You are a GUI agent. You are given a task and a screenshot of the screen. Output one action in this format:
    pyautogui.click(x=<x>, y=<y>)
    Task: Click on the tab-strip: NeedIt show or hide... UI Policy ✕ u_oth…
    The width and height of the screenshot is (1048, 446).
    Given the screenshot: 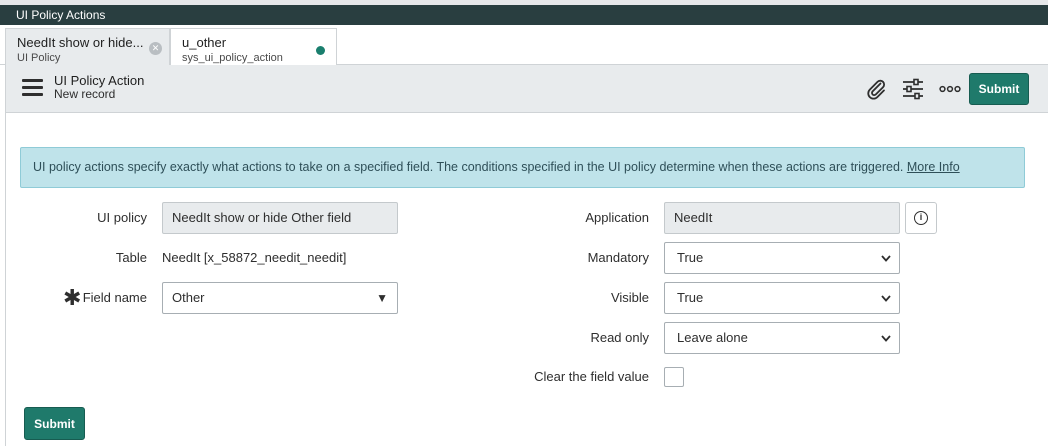 What is the action you would take?
    pyautogui.click(x=524, y=45)
    